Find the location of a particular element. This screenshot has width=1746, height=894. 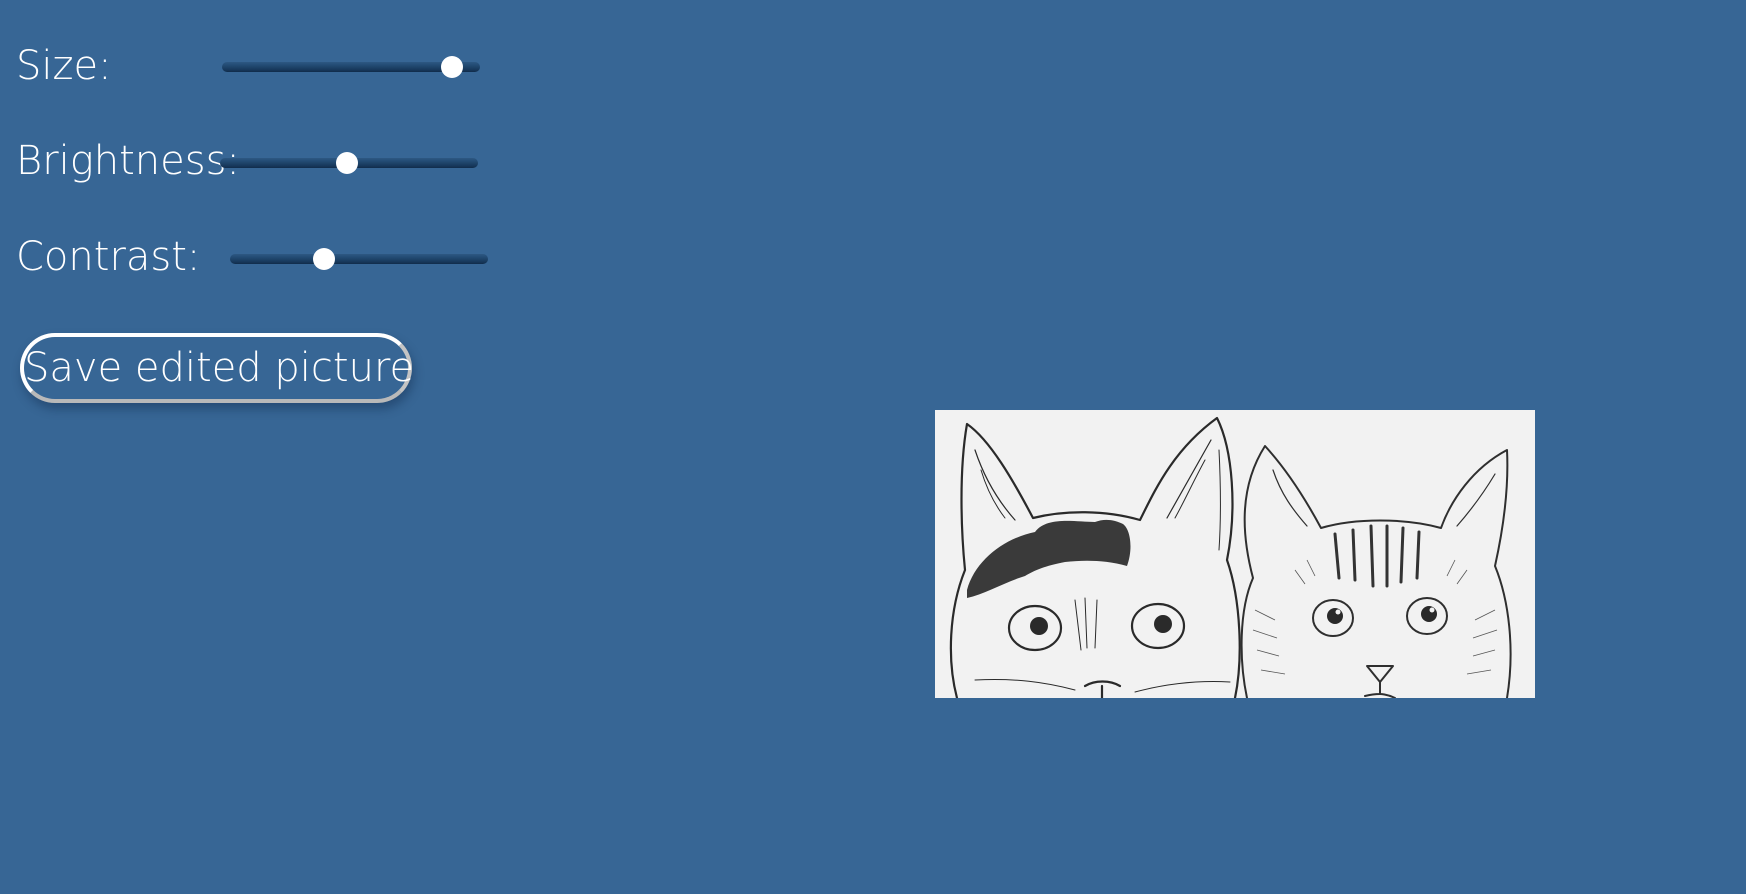

size-label: Size: is located at coordinates (64, 66).